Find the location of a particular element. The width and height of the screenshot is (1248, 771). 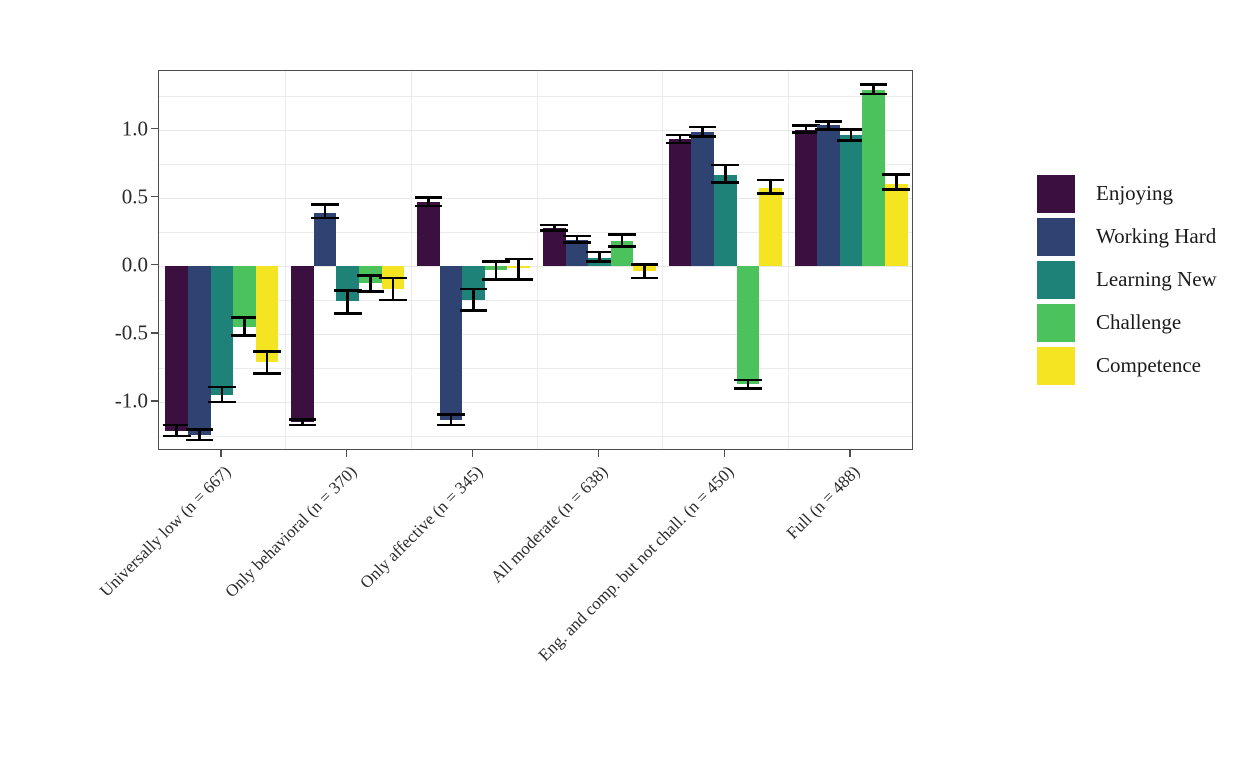

x-tick-label: All moderate (n = 638) is located at coordinates (549, 524).